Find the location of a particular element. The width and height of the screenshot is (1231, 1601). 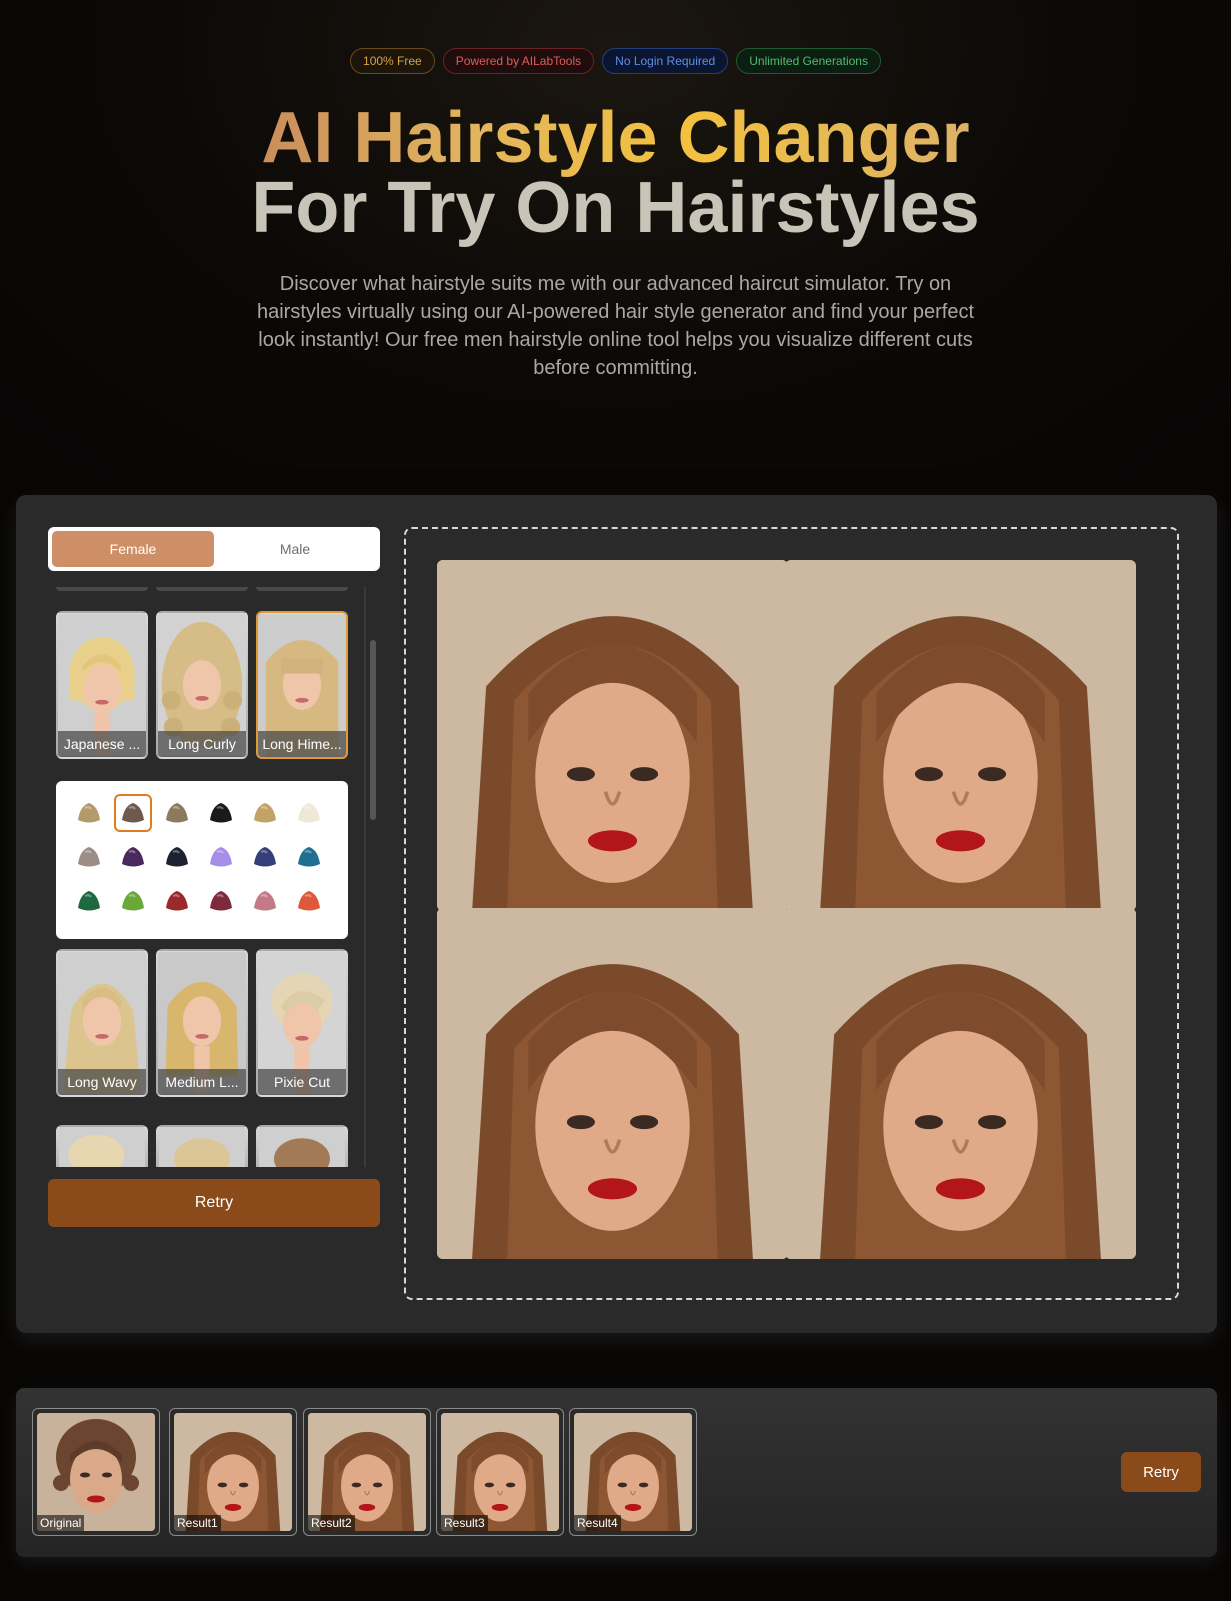

hair-color-palette is located at coordinates (202, 860).